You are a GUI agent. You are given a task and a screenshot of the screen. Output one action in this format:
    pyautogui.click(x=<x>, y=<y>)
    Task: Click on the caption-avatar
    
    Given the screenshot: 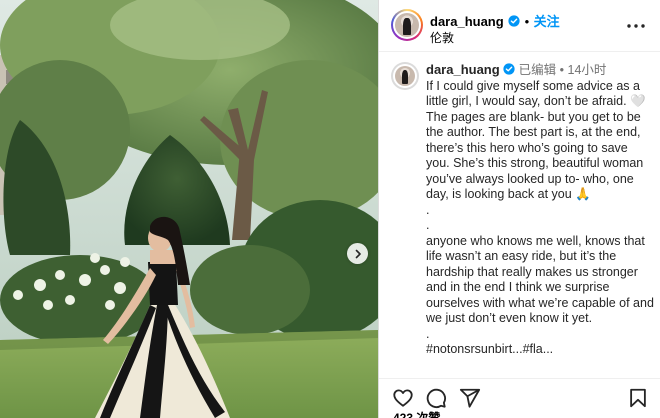 What is the action you would take?
    pyautogui.click(x=405, y=76)
    